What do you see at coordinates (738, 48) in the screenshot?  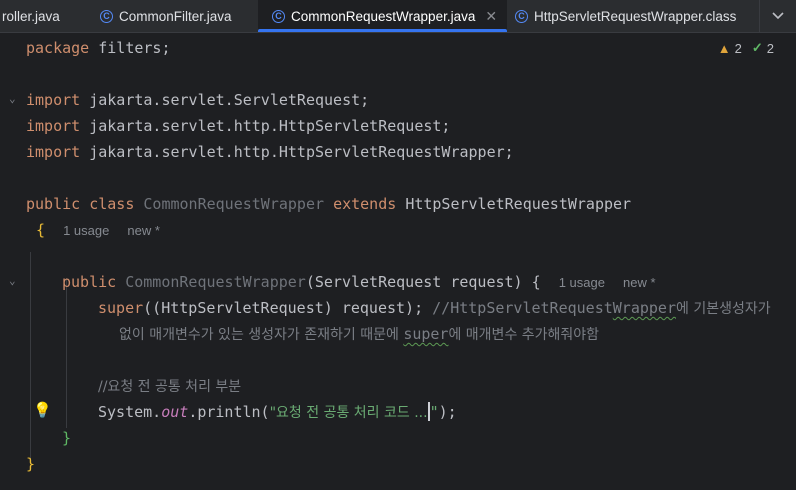 I see `warning-count: 2` at bounding box center [738, 48].